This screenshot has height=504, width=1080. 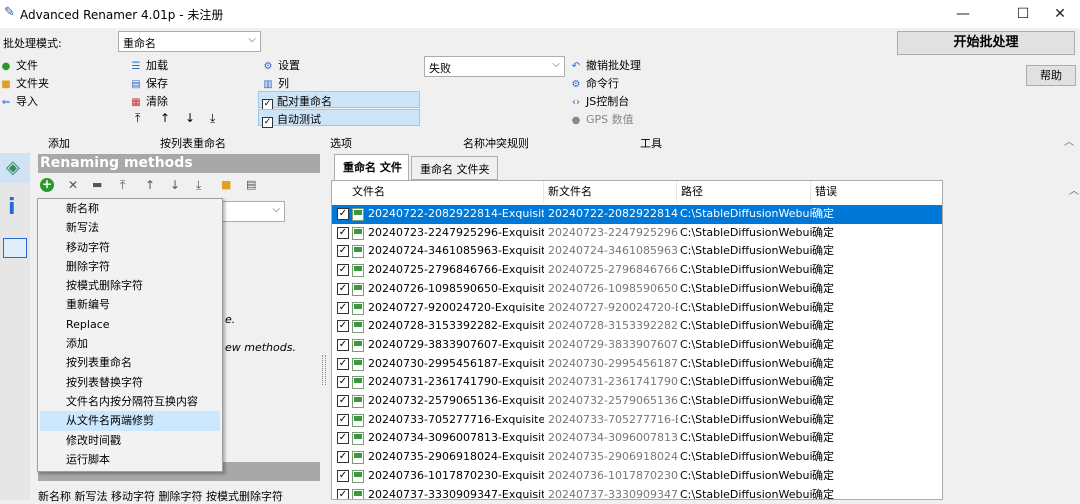 I want to click on menu-item: 添加, so click(x=130, y=343).